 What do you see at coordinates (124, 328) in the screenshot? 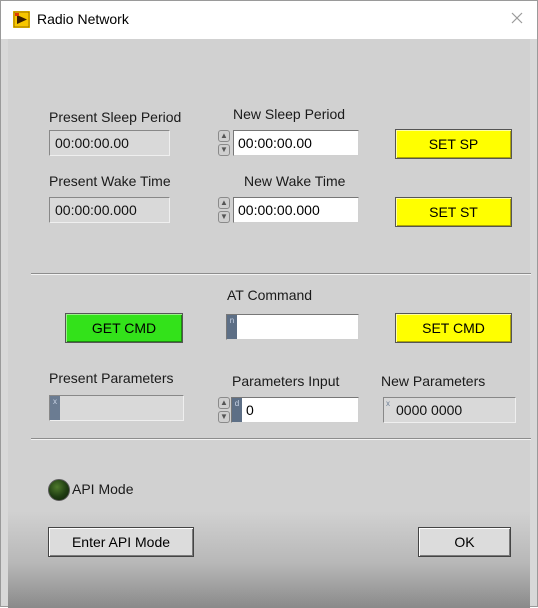
I see `get-cmd-button: GET CMD` at bounding box center [124, 328].